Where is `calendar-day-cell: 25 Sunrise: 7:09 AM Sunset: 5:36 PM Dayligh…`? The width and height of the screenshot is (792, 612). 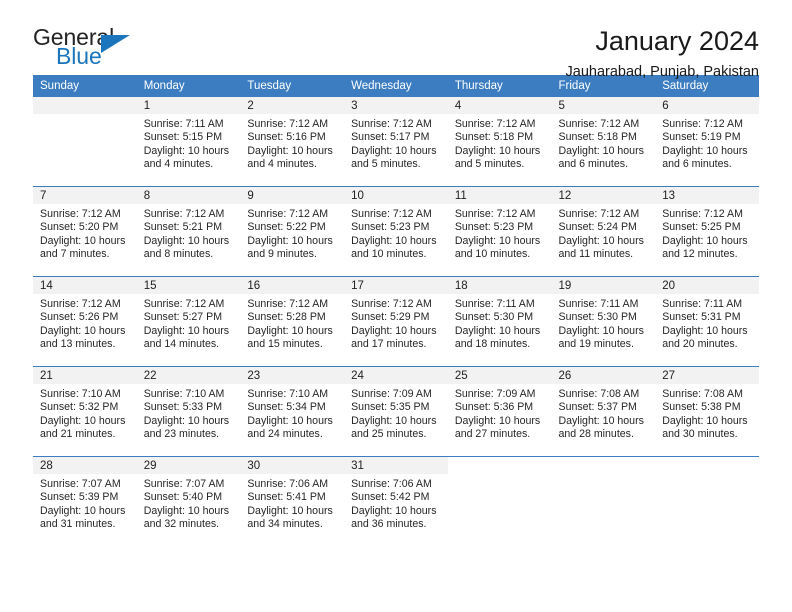 calendar-day-cell: 25 Sunrise: 7:09 AM Sunset: 5:36 PM Dayligh… is located at coordinates (499, 411).